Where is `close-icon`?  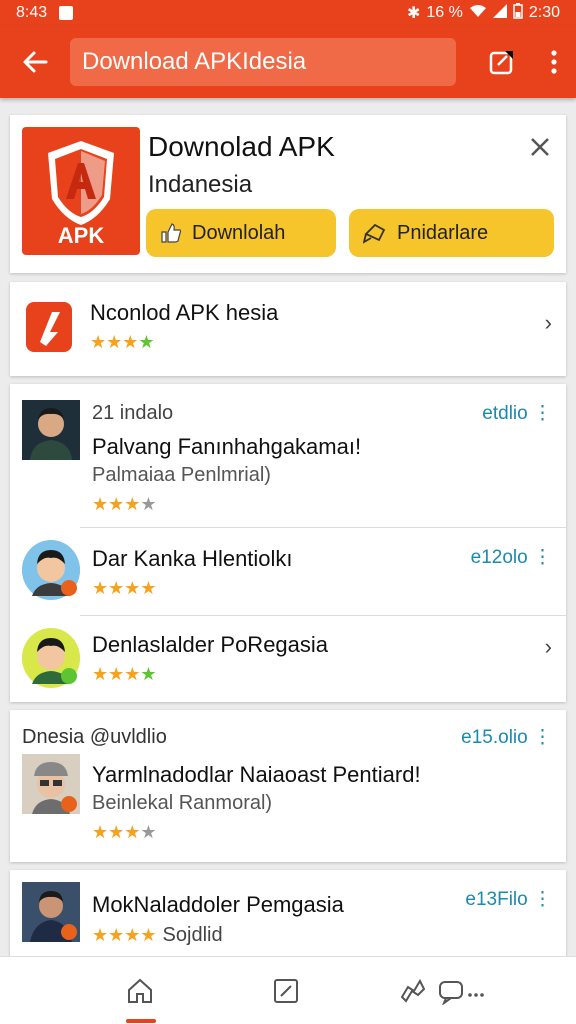 close-icon is located at coordinates (540, 147).